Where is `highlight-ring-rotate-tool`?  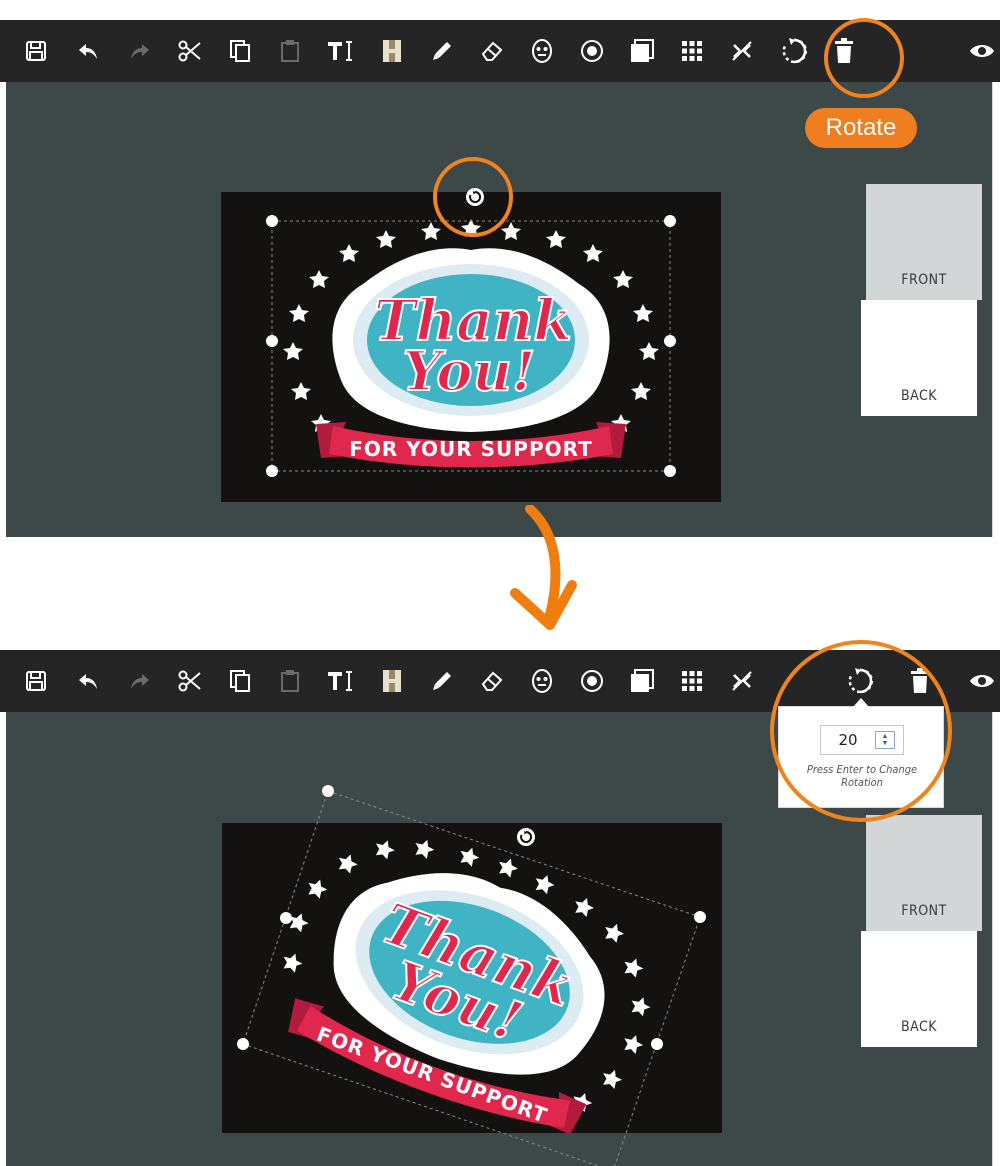 highlight-ring-rotate-tool is located at coordinates (864, 58).